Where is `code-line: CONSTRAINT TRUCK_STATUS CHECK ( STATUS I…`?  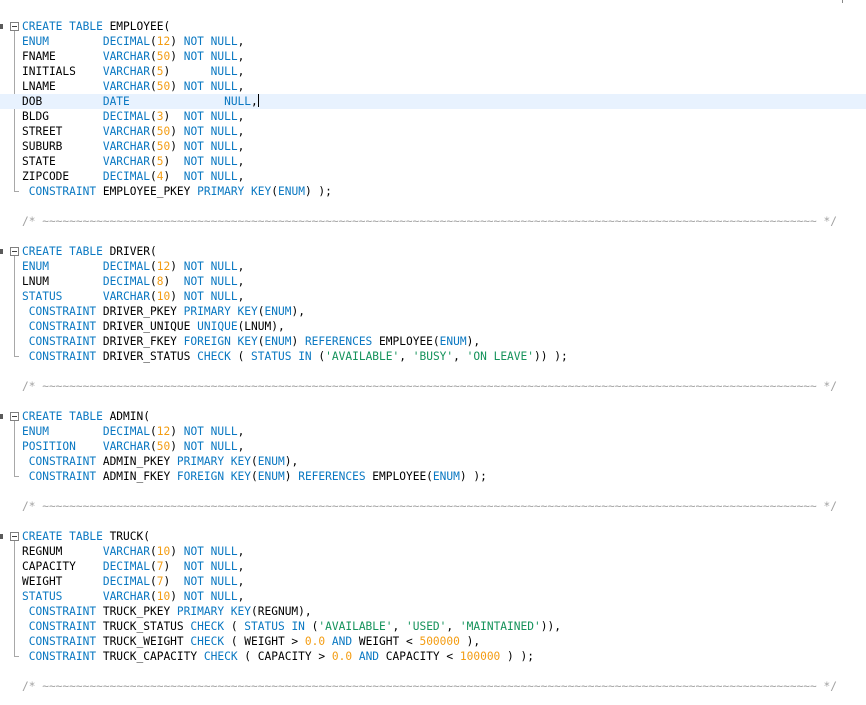 code-line: CONSTRAINT TRUCK_STATUS CHECK ( STATUS I… is located at coordinates (291, 626).